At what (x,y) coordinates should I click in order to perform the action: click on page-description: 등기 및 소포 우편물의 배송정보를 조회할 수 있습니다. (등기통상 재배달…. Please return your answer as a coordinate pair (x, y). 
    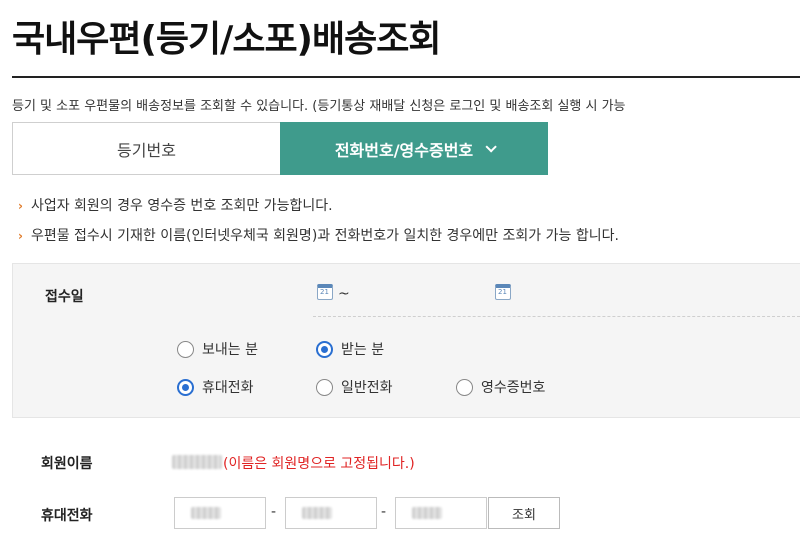
    Looking at the image, I should click on (319, 106).